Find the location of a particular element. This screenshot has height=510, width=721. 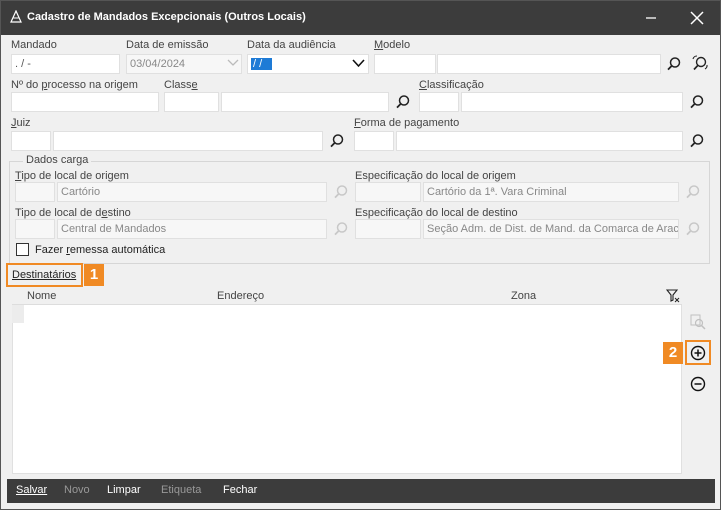

mandado-input: . / - is located at coordinates (65, 64).